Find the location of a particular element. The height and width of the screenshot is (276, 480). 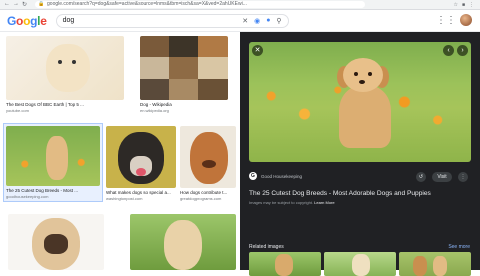

preview-actions: ↺ Visit ⋮ is located at coordinates (442, 177).